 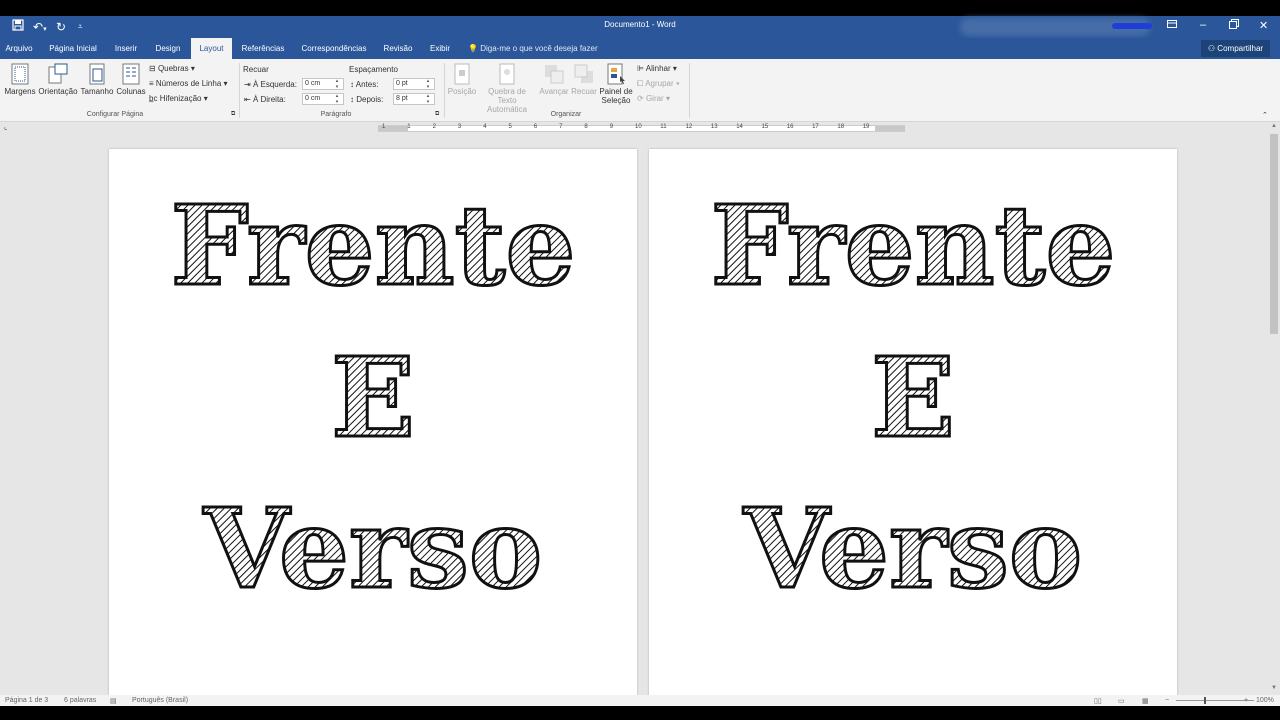 I want to click on tab-selector-icon: ⌞, so click(x=5, y=127).